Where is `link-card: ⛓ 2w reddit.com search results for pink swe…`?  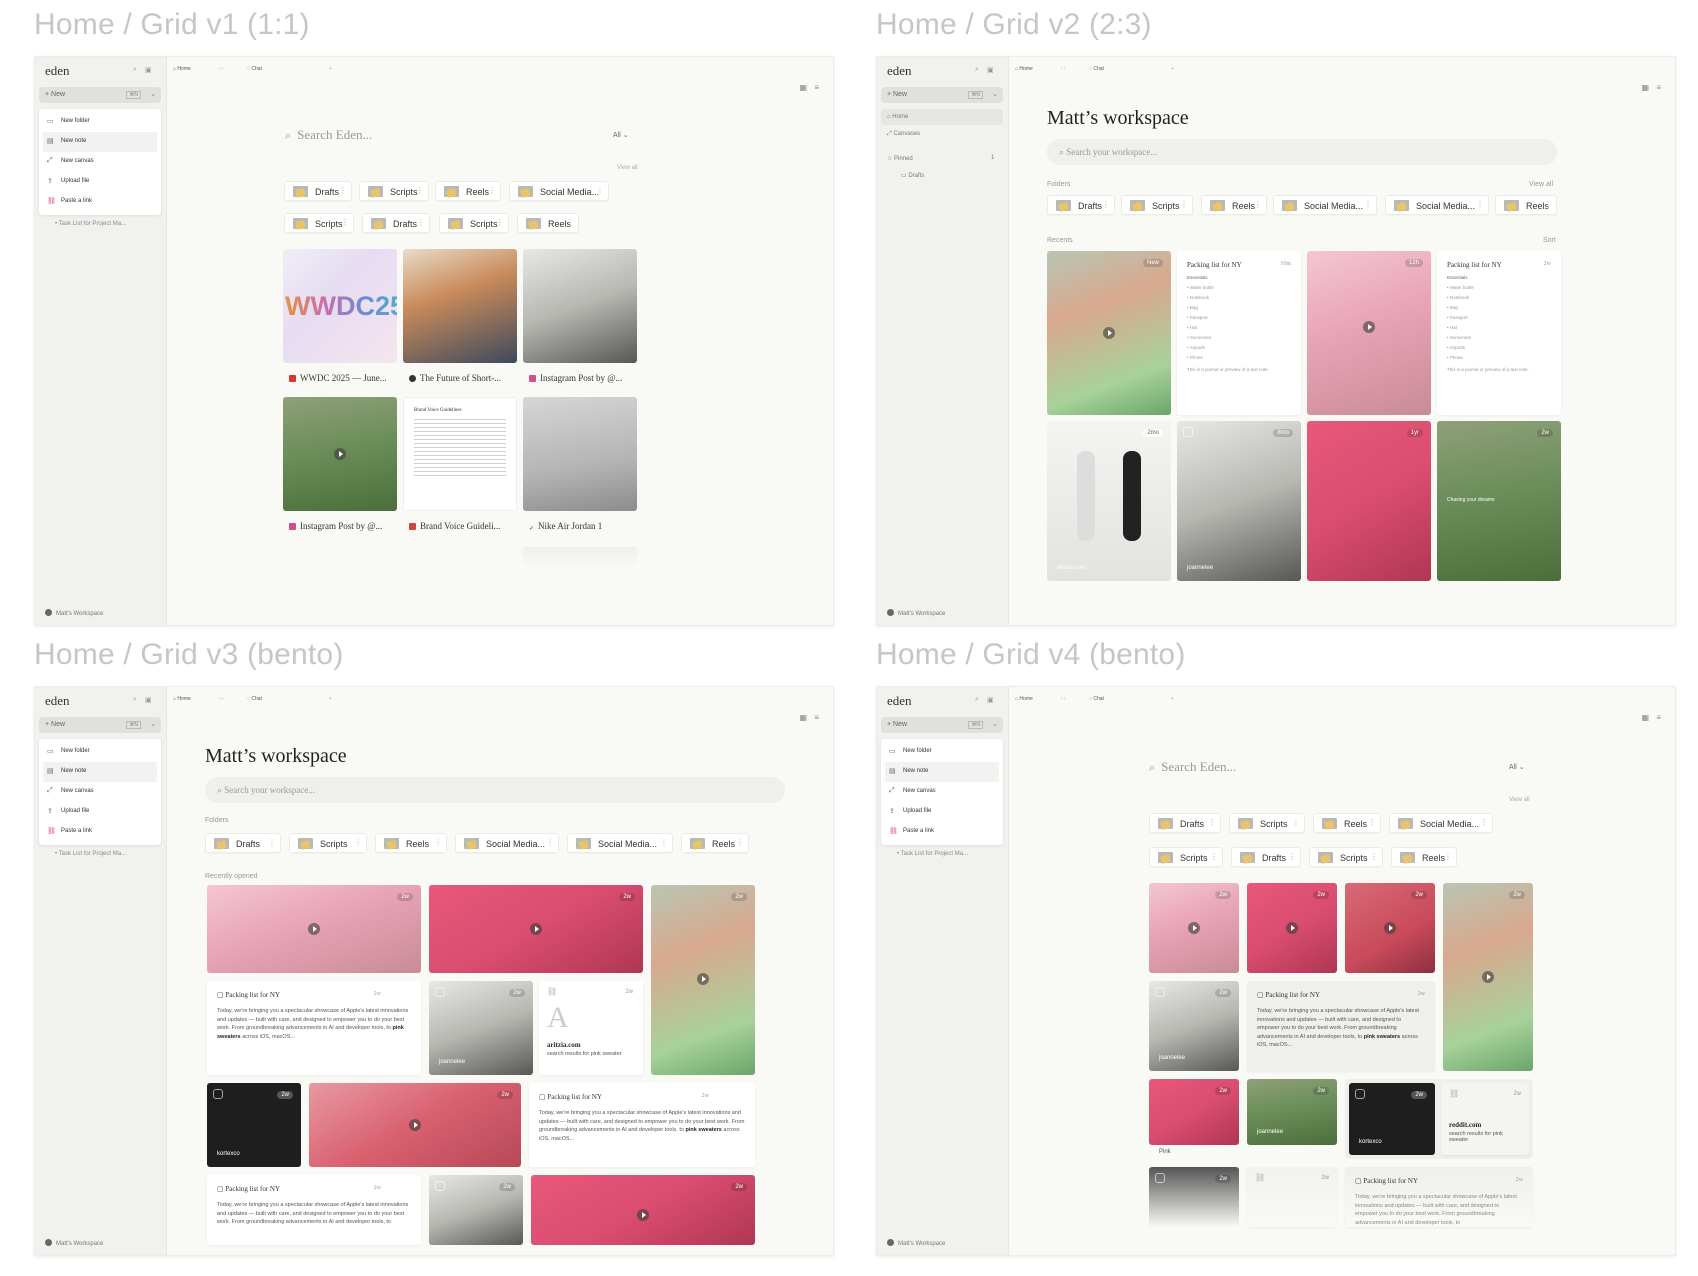
link-card: ⛓ 2w reddit.com search results for pink swe… is located at coordinates (1485, 1119).